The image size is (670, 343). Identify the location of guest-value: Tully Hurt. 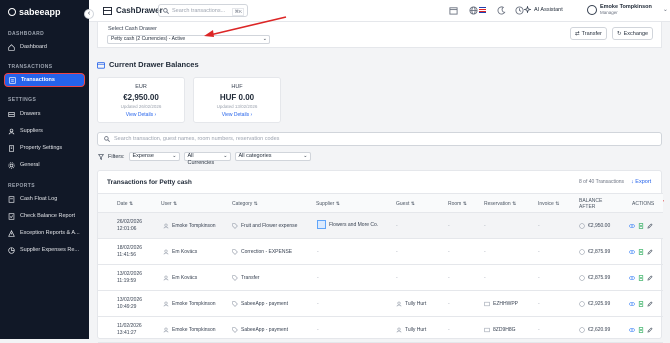
(416, 304).